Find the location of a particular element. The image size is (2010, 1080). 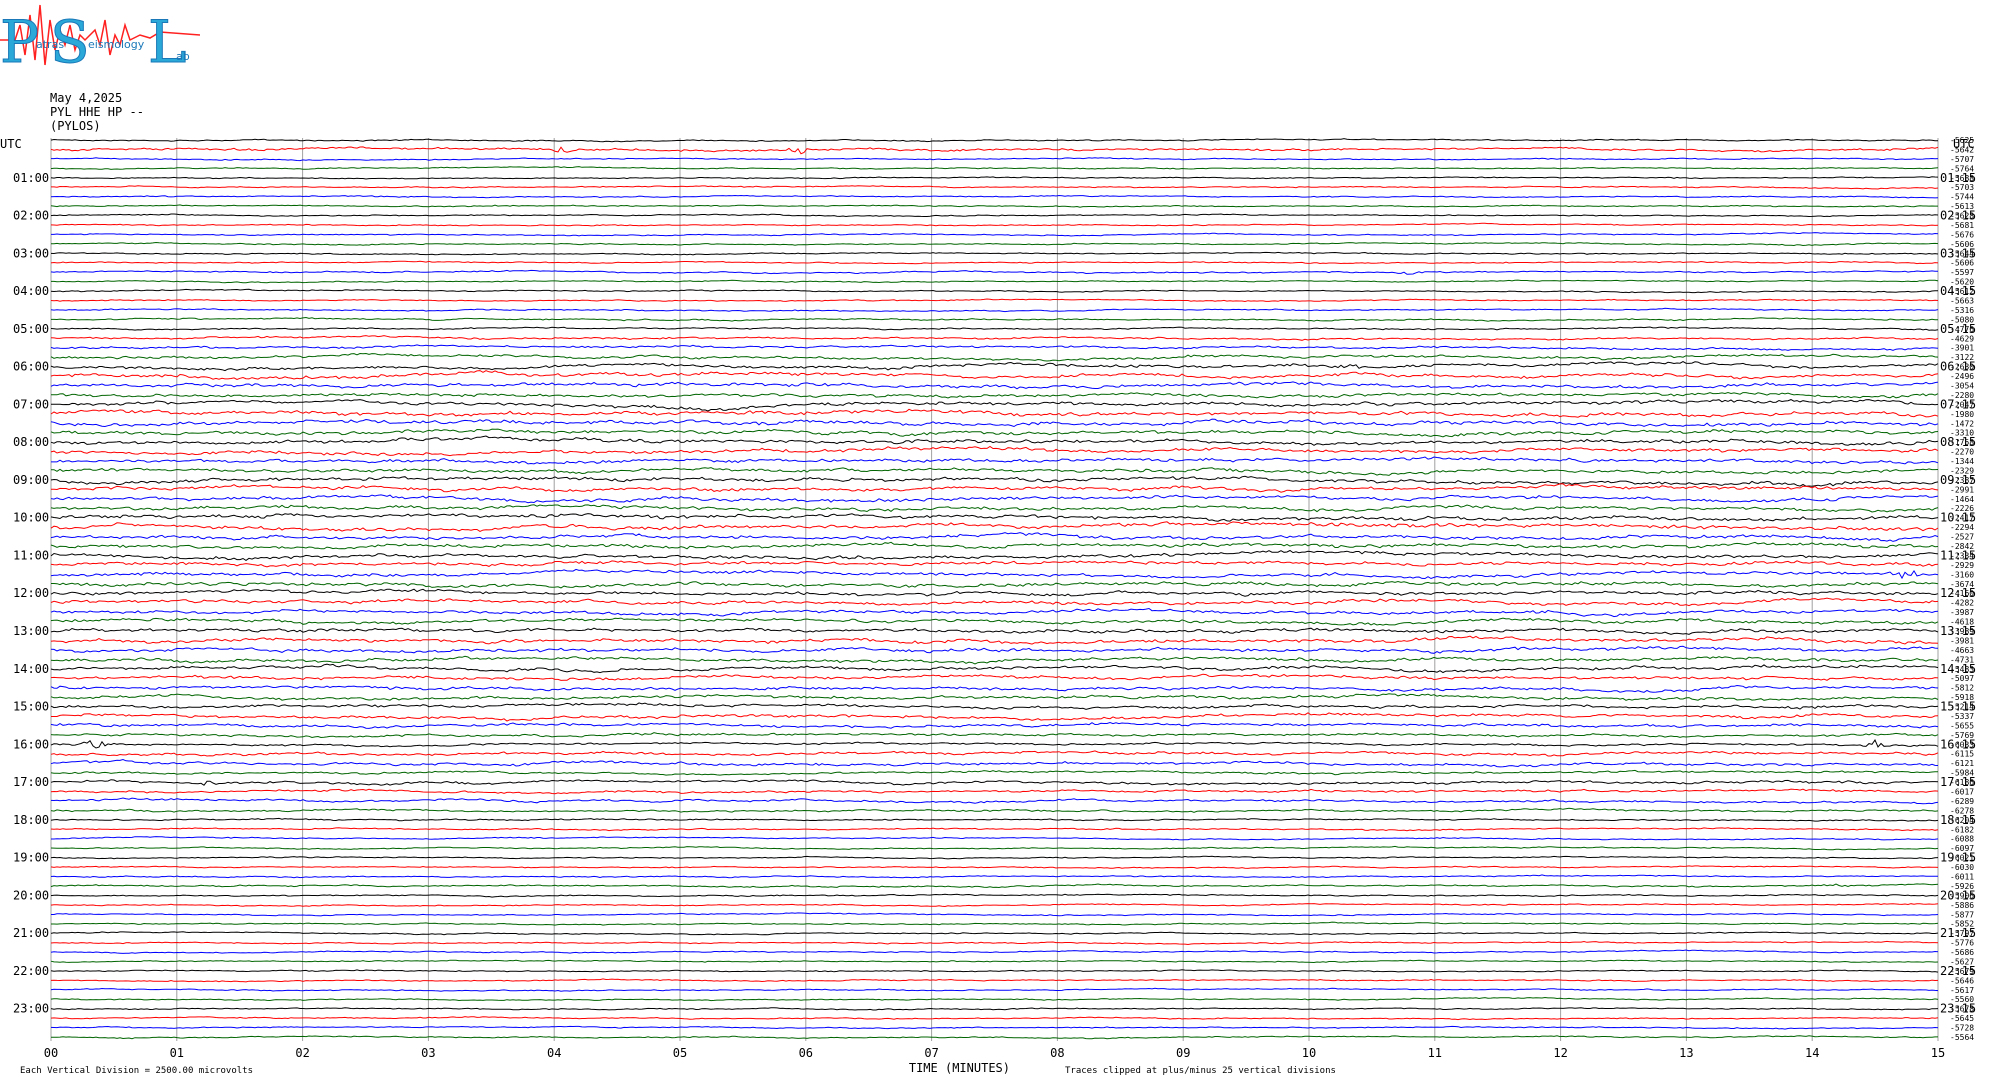

right-axis-title: UTC is located at coordinates (1964, 144).